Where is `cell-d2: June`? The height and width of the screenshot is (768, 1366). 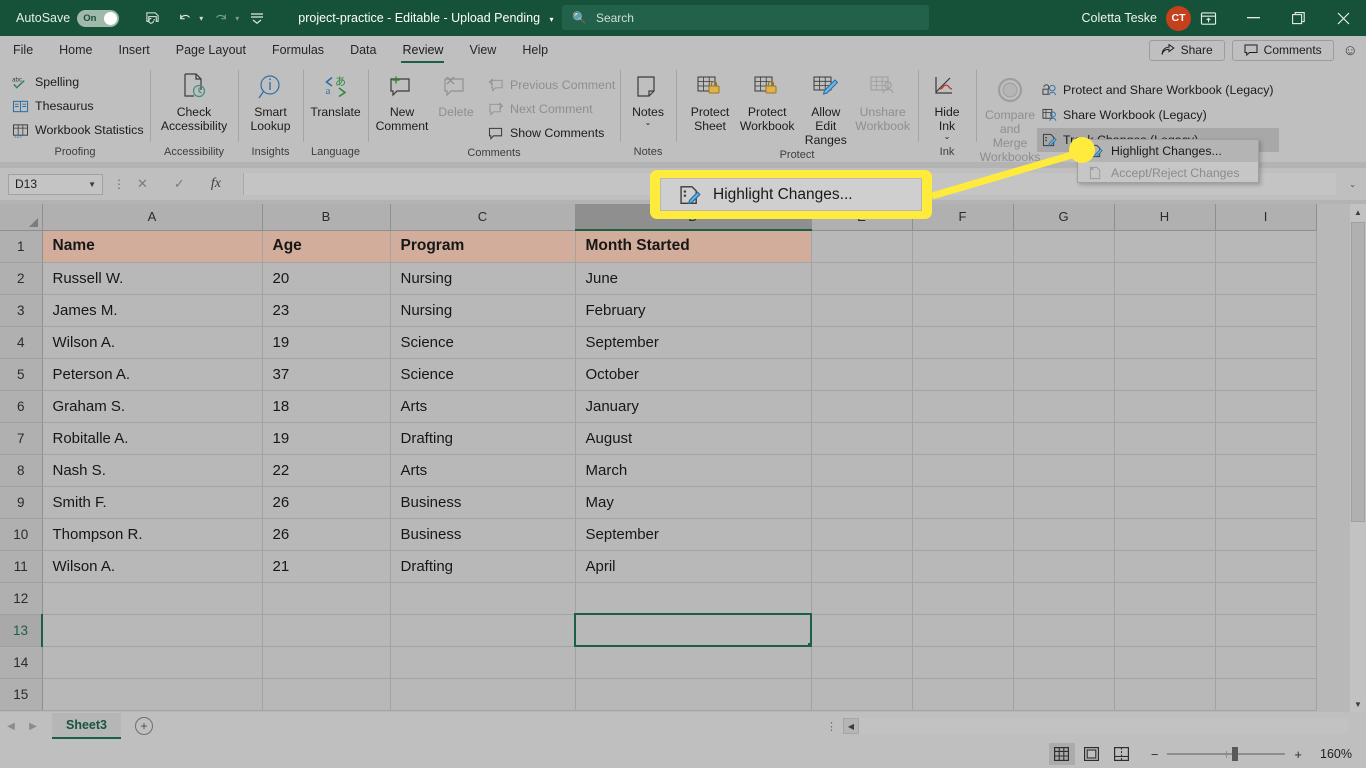 cell-d2: June is located at coordinates (693, 278).